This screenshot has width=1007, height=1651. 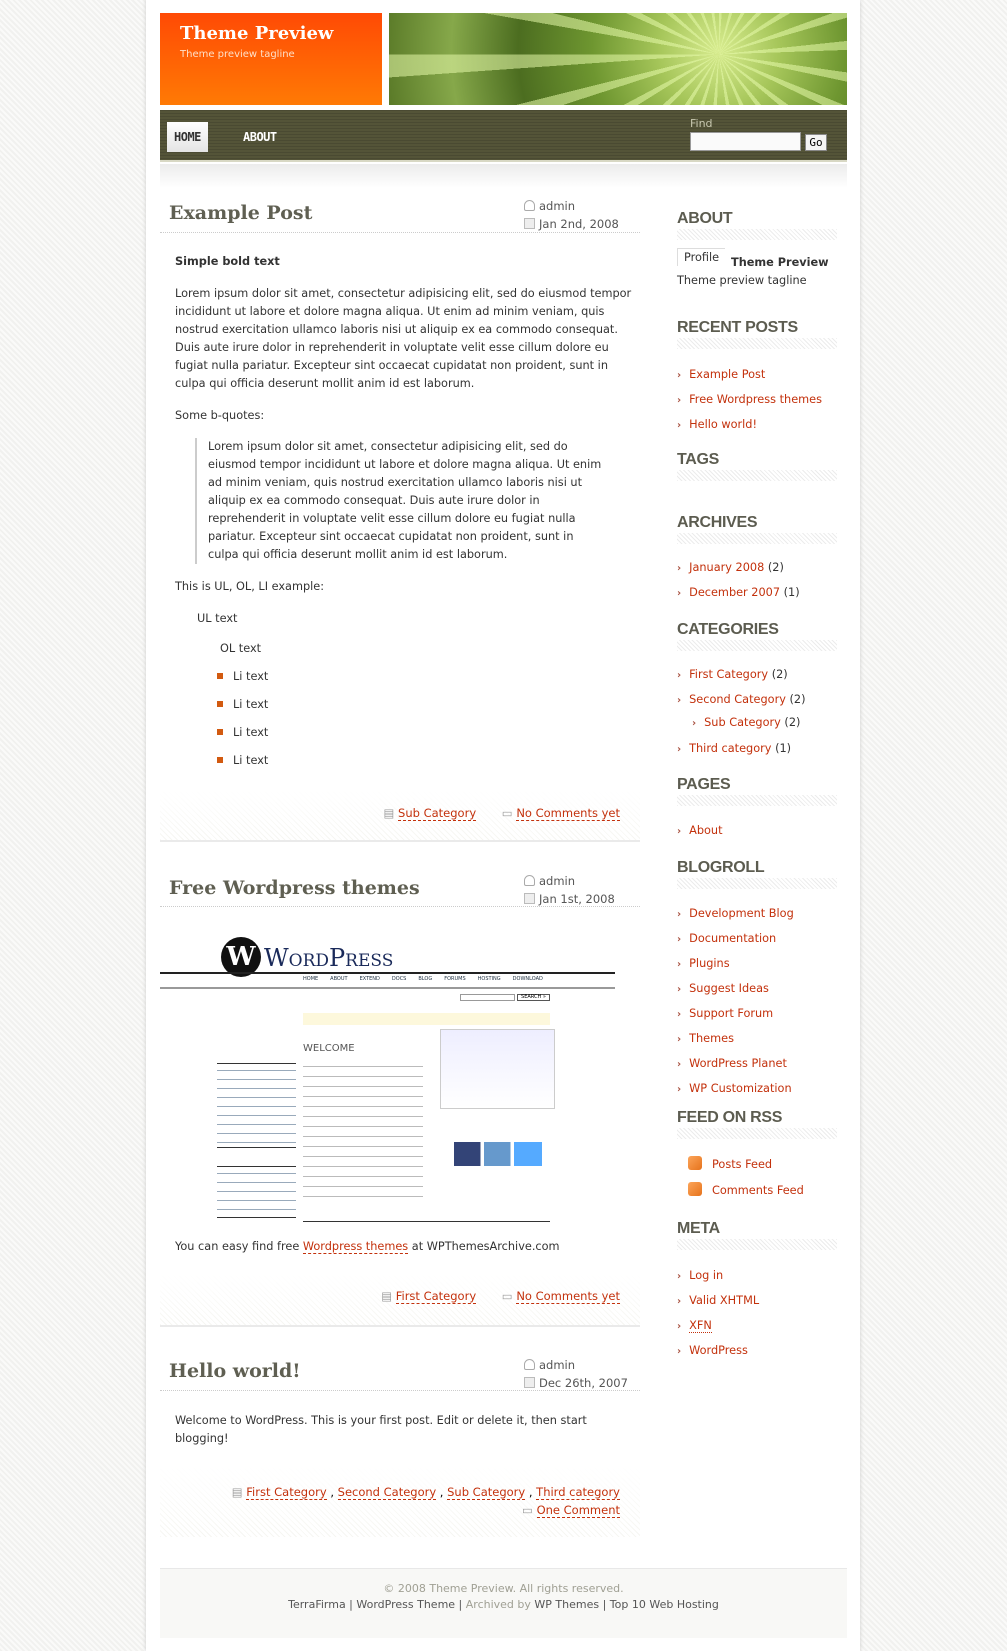 I want to click on widget-heading-blogroll: BLOGROLL, so click(x=757, y=874).